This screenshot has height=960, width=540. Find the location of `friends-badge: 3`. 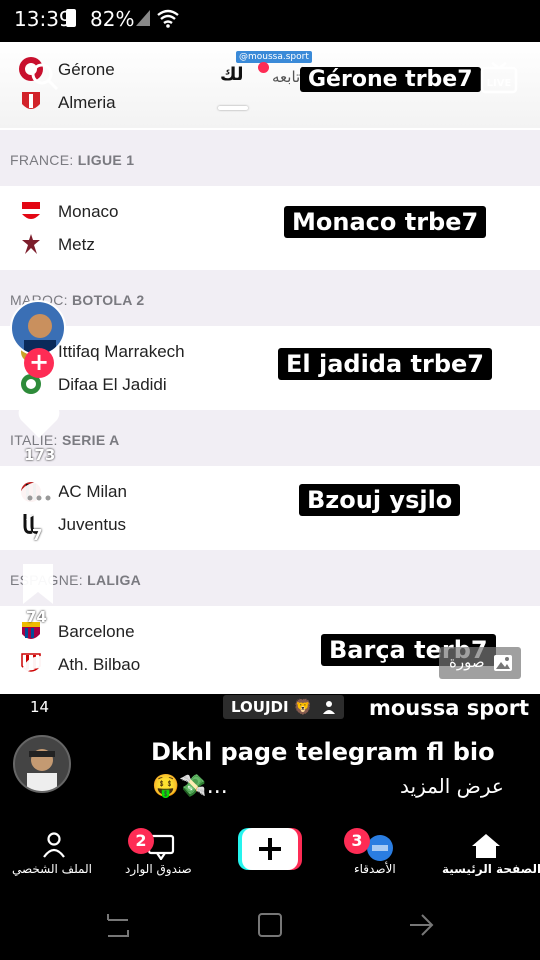

friends-badge: 3 is located at coordinates (357, 841).